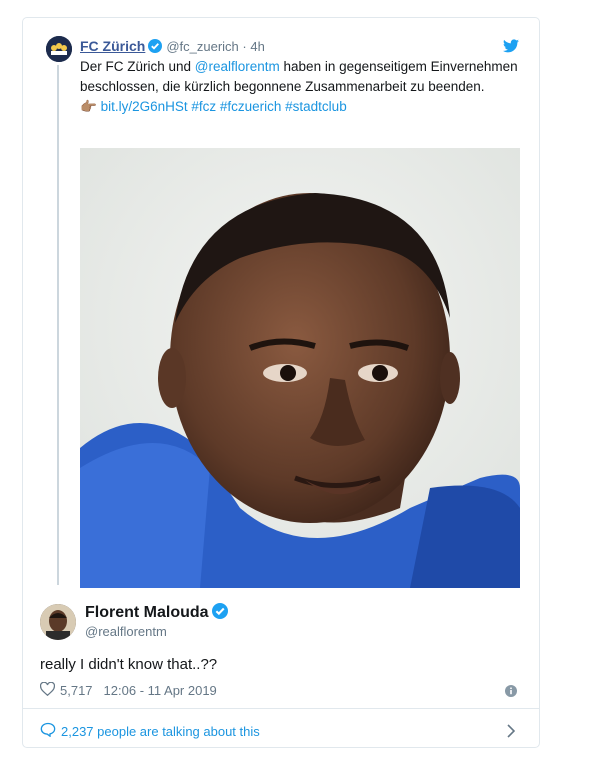 The height and width of the screenshot is (762, 590). Describe the element at coordinates (137, 66) in the screenshot. I see `quoted-text-part: Der FC Zürich und` at that location.